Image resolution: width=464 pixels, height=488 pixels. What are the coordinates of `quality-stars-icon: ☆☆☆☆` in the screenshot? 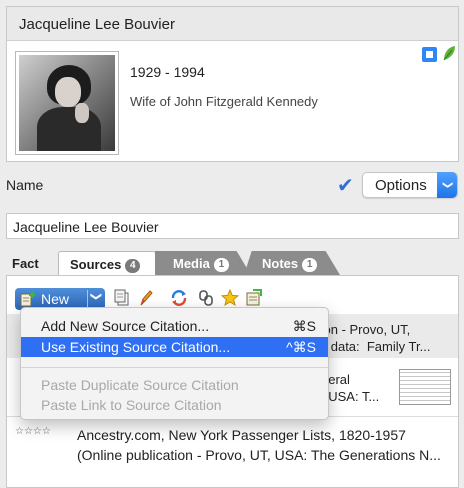 It's located at (33, 431).